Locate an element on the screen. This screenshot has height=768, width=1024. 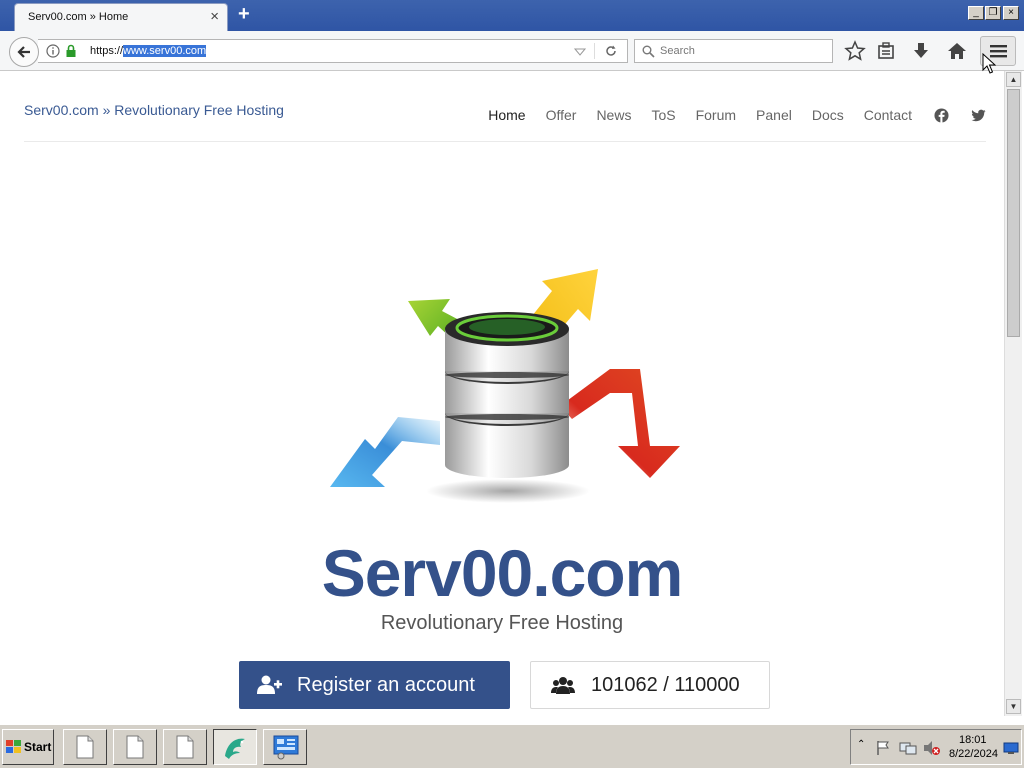
app-dragon-icon is located at coordinates (235, 748).